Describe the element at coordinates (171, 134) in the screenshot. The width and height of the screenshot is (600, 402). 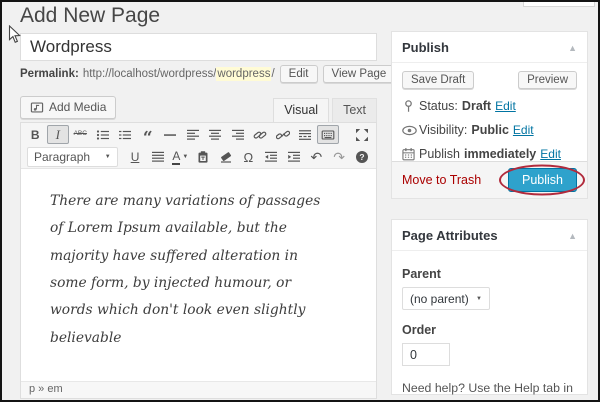
I see `horizontal-rule-button` at that location.